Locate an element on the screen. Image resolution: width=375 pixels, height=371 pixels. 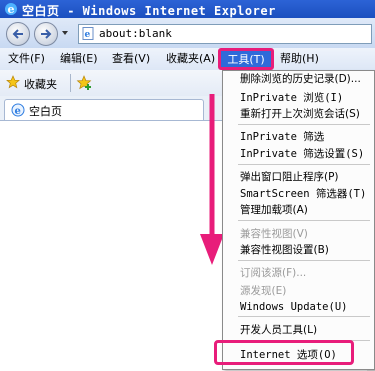
menu-tools: 工具(T) is located at coordinates (246, 59).